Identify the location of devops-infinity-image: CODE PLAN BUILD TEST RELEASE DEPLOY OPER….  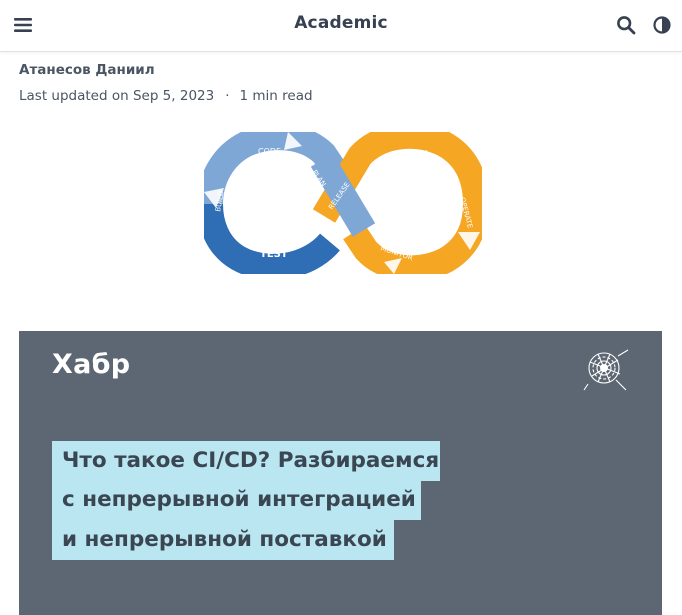
(343, 202).